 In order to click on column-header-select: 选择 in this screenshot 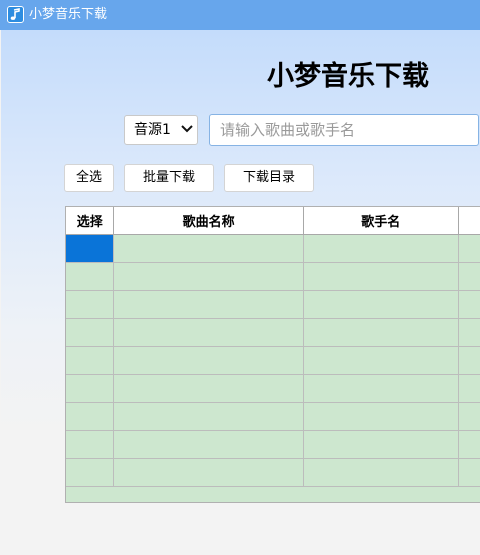, I will do `click(90, 221)`.